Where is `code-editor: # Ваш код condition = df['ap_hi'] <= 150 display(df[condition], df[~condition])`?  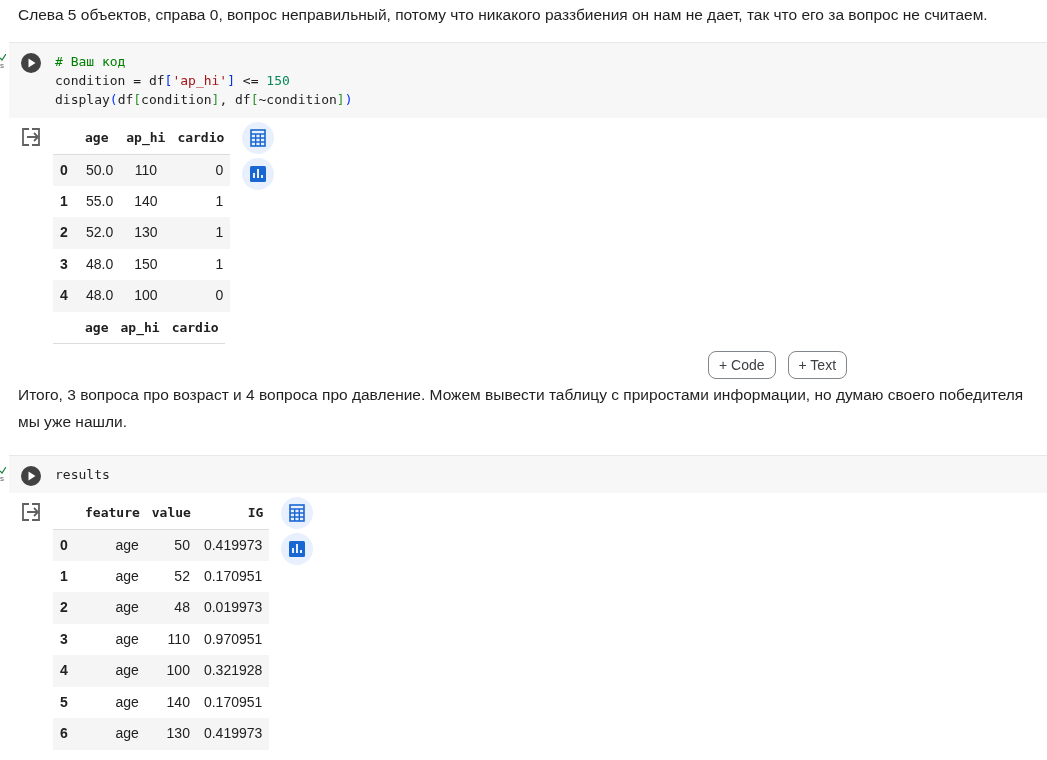 code-editor: # Ваш код condition = df['ap_hi'] <= 150 display(df[condition], df[~condition]) is located at coordinates (550, 80).